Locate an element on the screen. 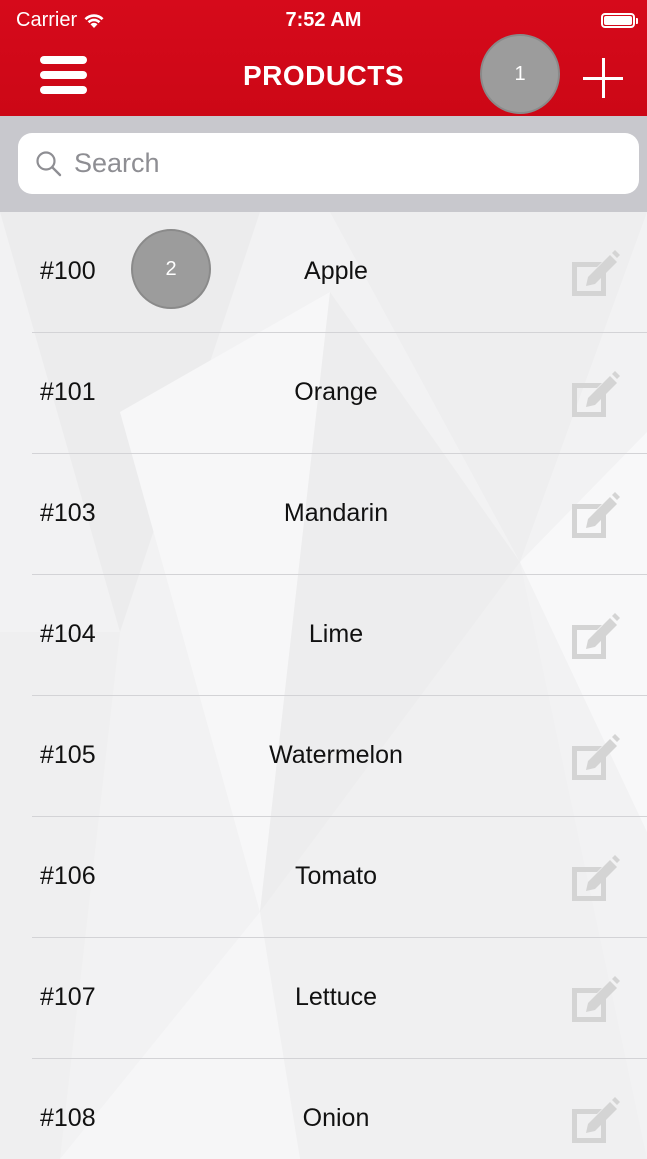 Image resolution: width=647 pixels, height=1159 pixels. search-icon is located at coordinates (49, 163).